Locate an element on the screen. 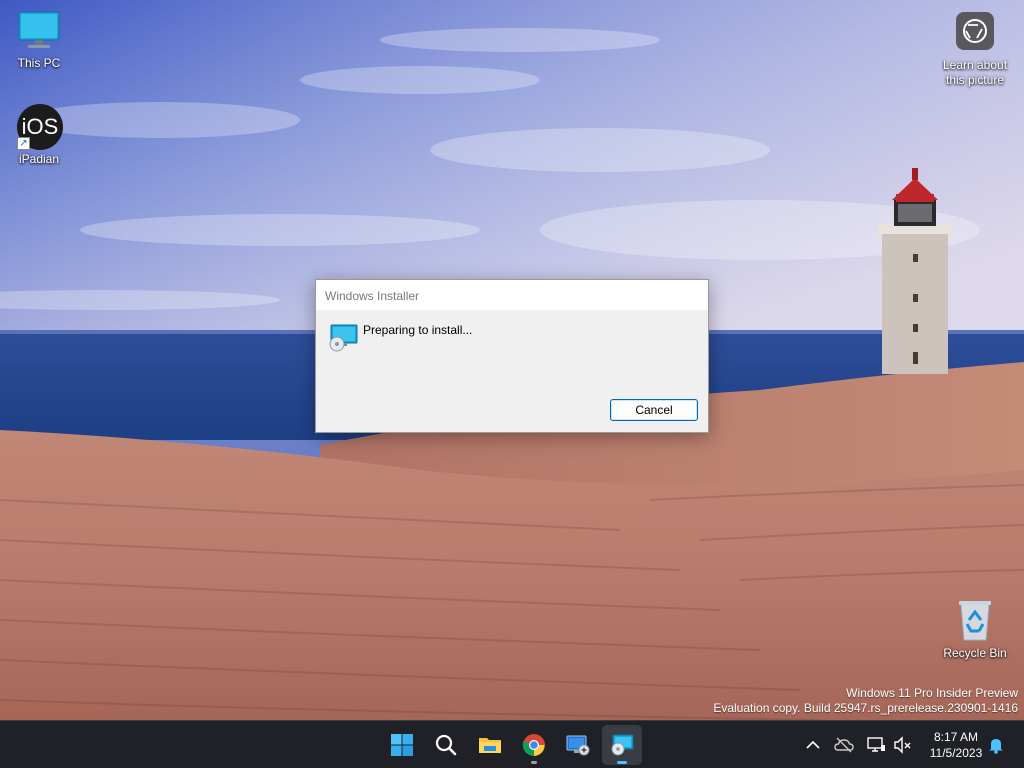  desktop-icon-label: Recycle Bin is located at coordinates (975, 653).